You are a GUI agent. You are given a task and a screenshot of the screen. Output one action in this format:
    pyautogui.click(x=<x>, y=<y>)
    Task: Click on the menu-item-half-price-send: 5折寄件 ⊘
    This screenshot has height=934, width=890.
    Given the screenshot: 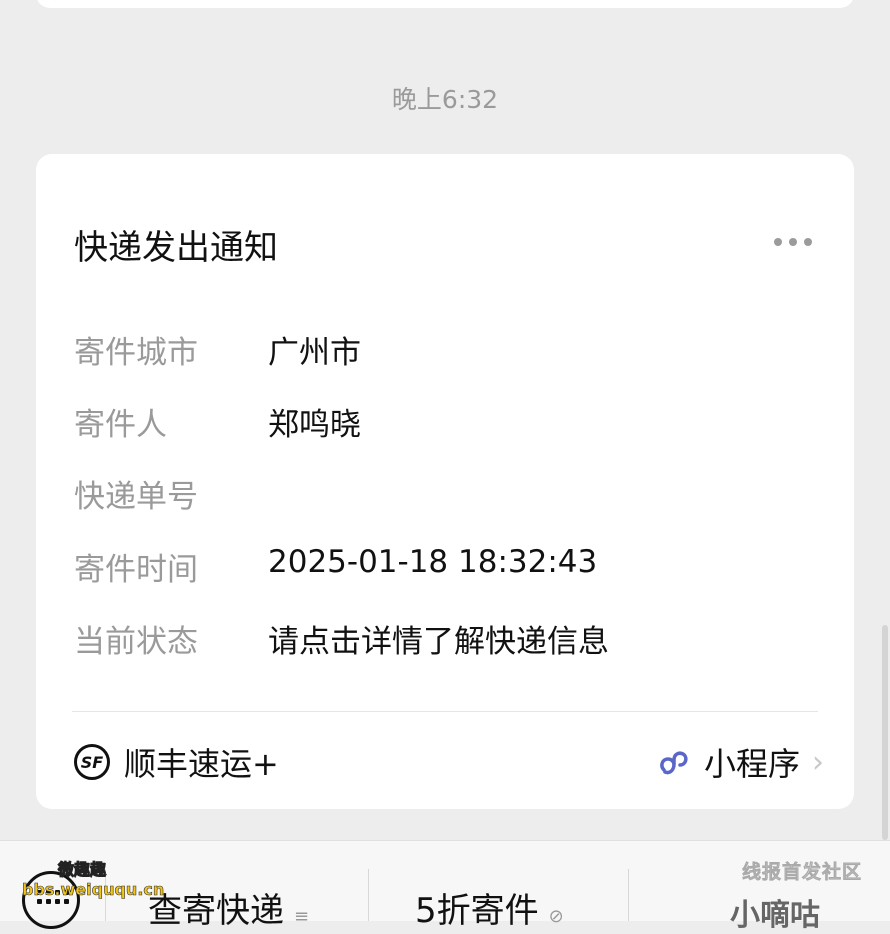 What is the action you would take?
    pyautogui.click(x=489, y=907)
    